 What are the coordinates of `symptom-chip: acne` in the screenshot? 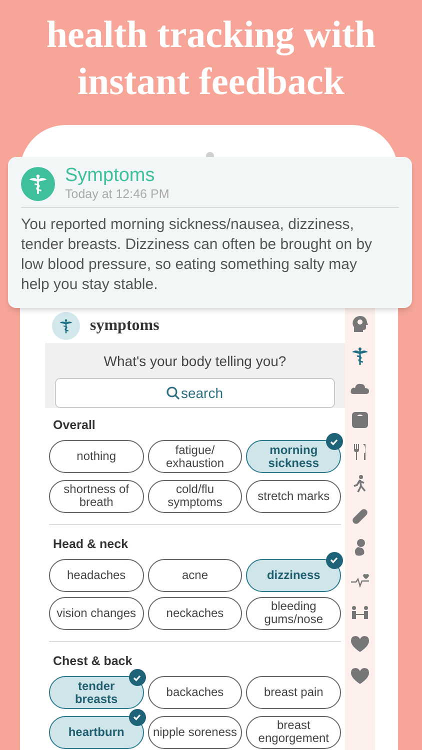 It's located at (195, 575).